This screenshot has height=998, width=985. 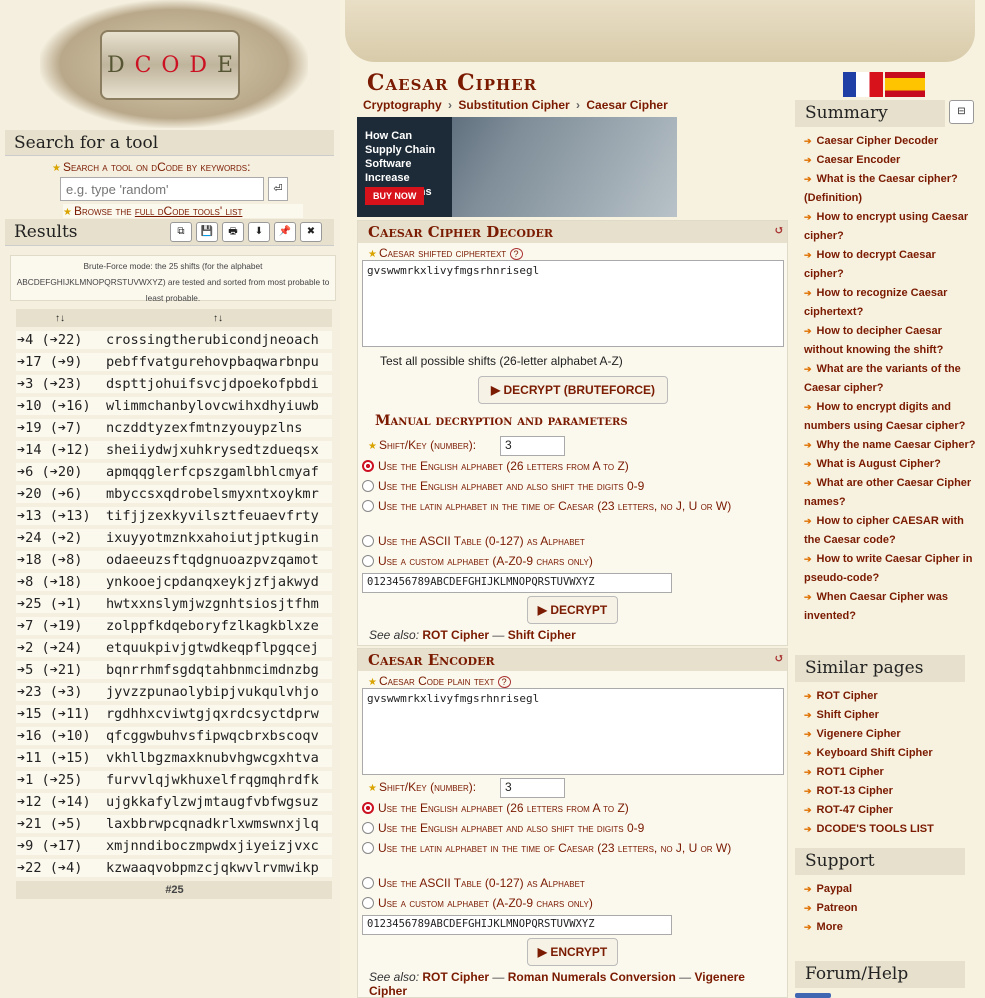 I want to click on result-text: laxbbrwpcqnadkrlxwmswnxjlq, so click(x=218, y=824).